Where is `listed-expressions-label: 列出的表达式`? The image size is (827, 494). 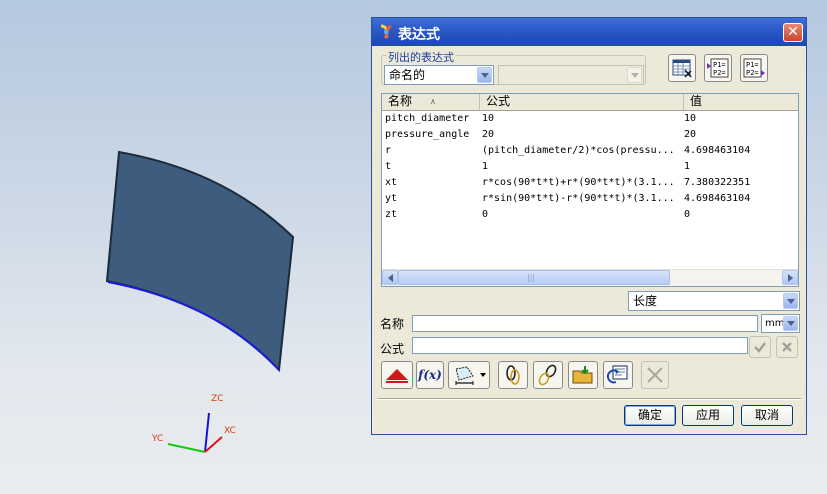
listed-expressions-label: 列出的表达式 is located at coordinates (421, 57).